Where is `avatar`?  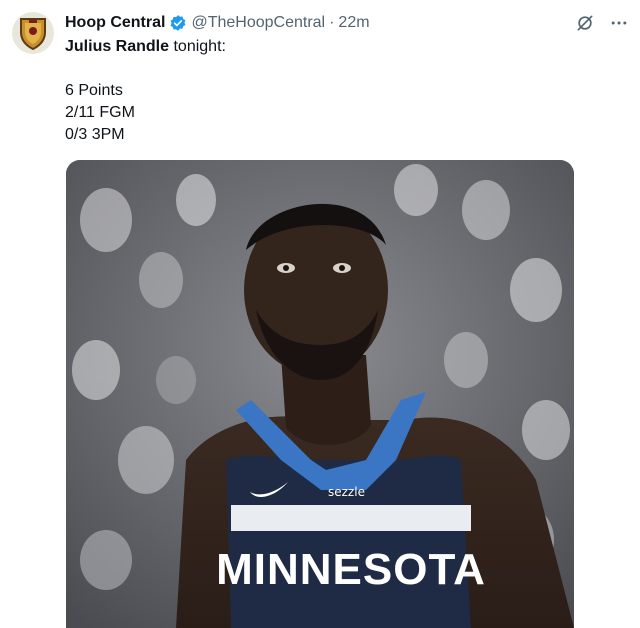 avatar is located at coordinates (33, 33).